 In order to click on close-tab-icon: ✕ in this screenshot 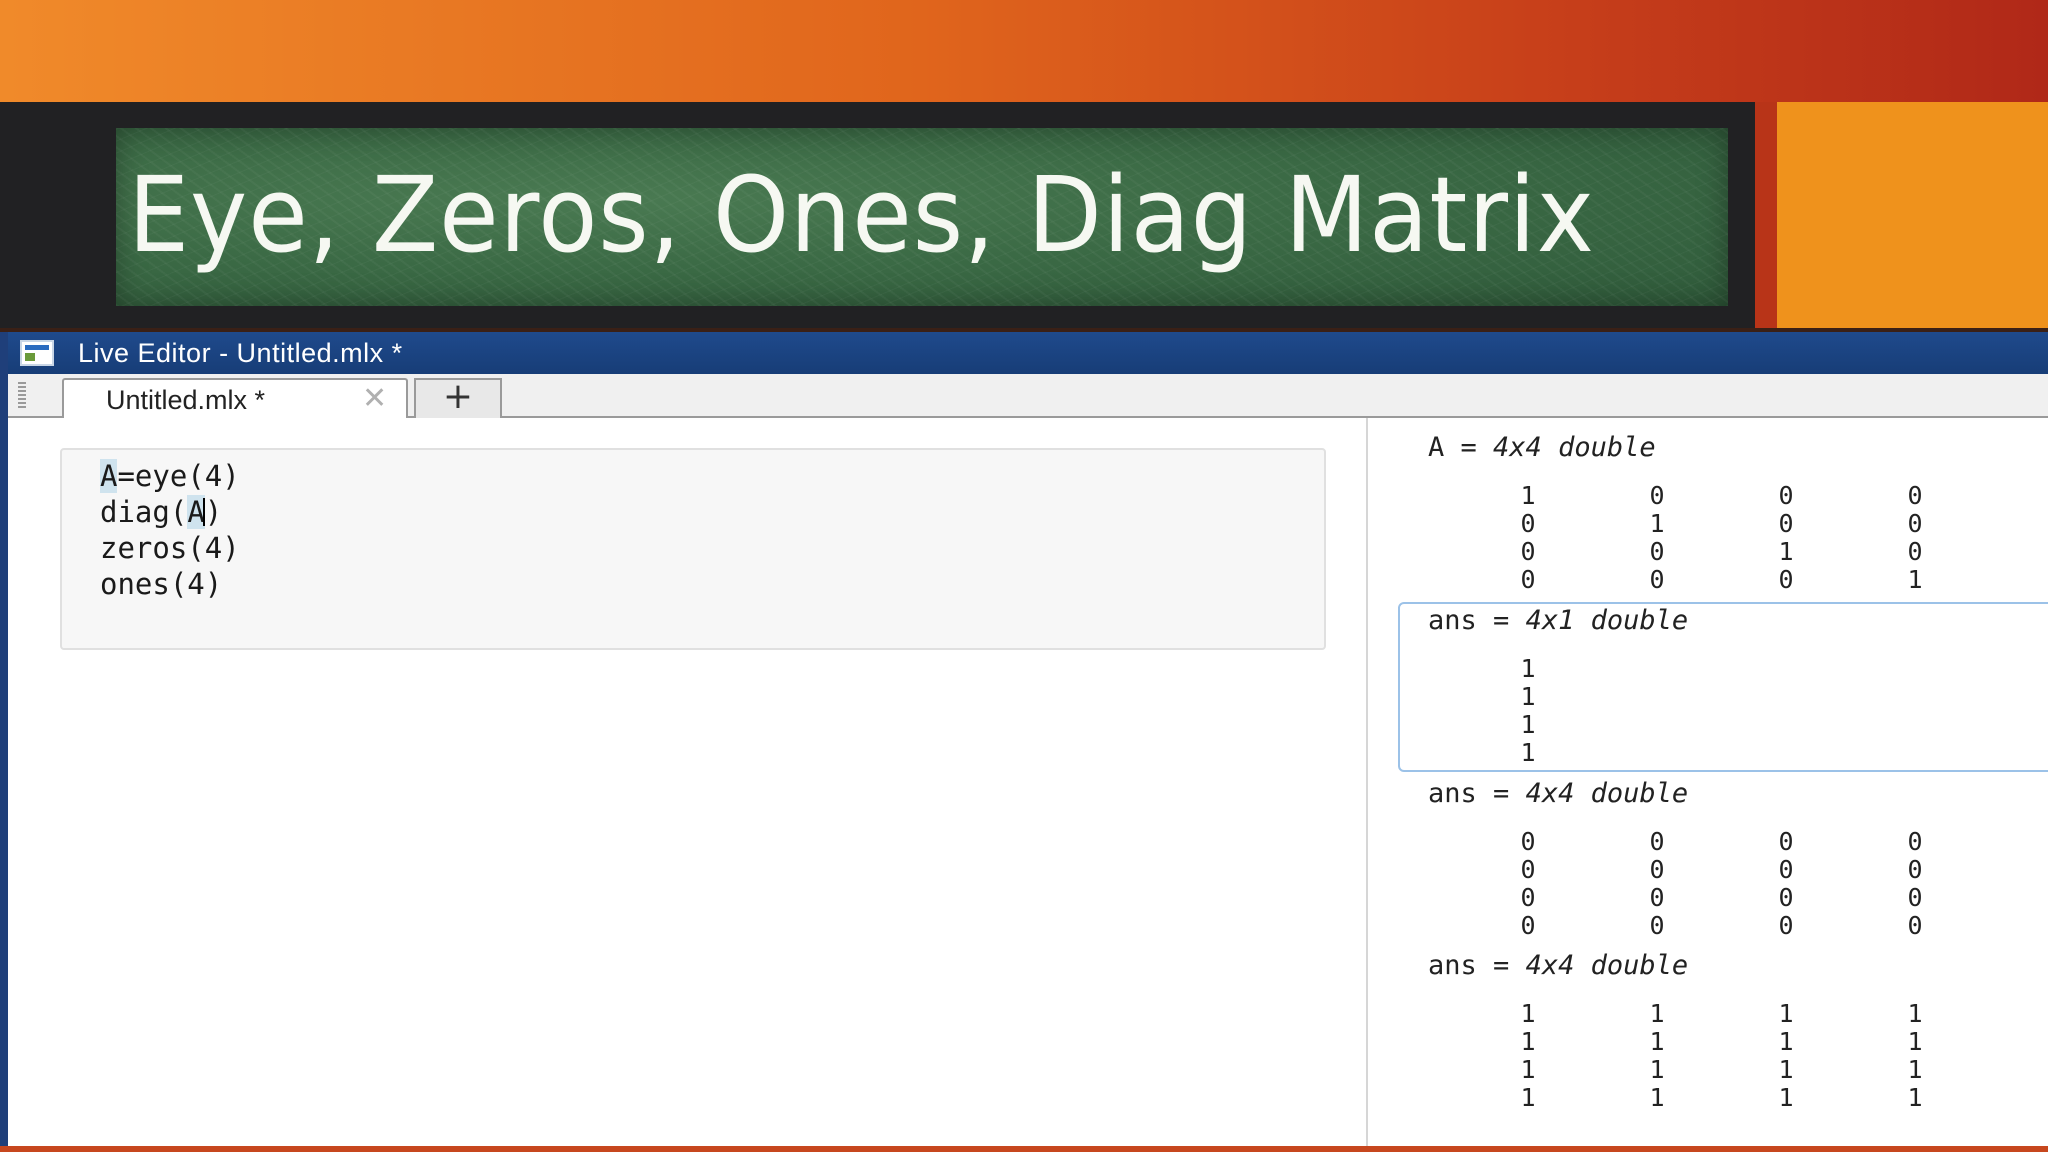, I will do `click(374, 399)`.